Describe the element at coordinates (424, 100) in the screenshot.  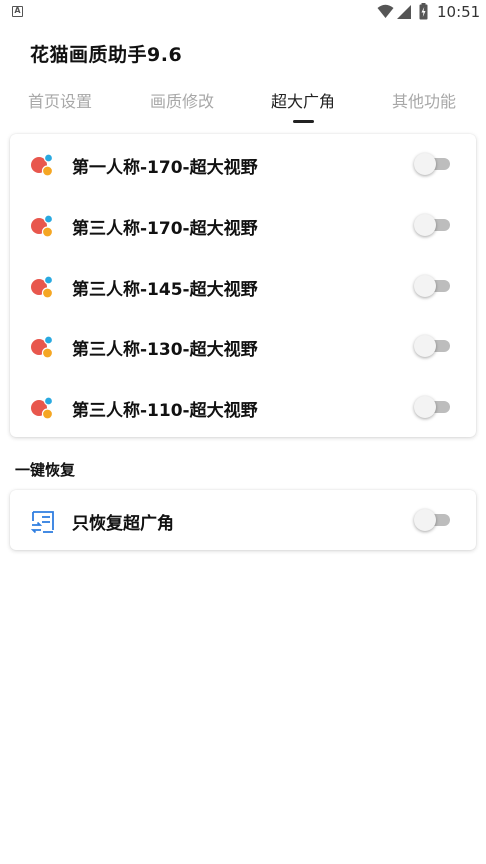
I see `tab-other-functions: 其他功能` at that location.